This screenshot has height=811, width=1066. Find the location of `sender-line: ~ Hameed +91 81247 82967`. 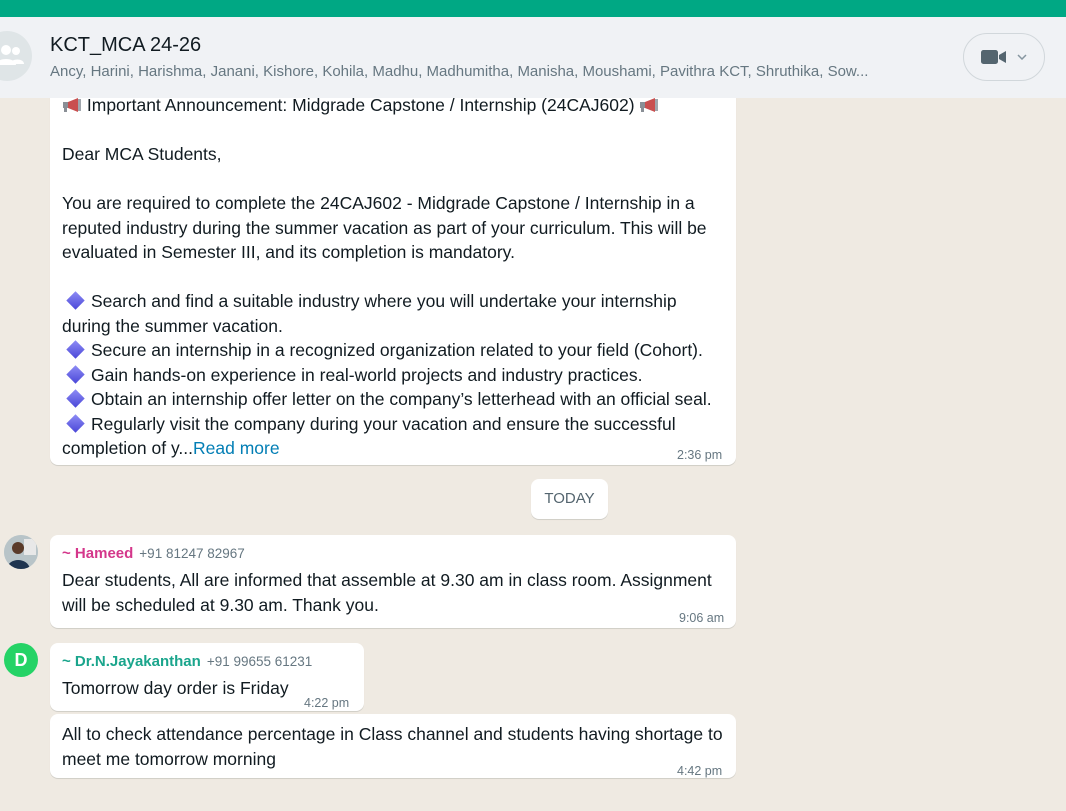

sender-line: ~ Hameed +91 81247 82967 is located at coordinates (397, 554).